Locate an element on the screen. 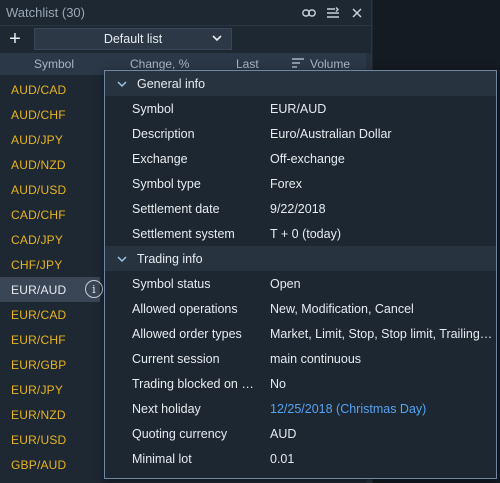  symbol-label: EUR/AUD is located at coordinates (39, 289).